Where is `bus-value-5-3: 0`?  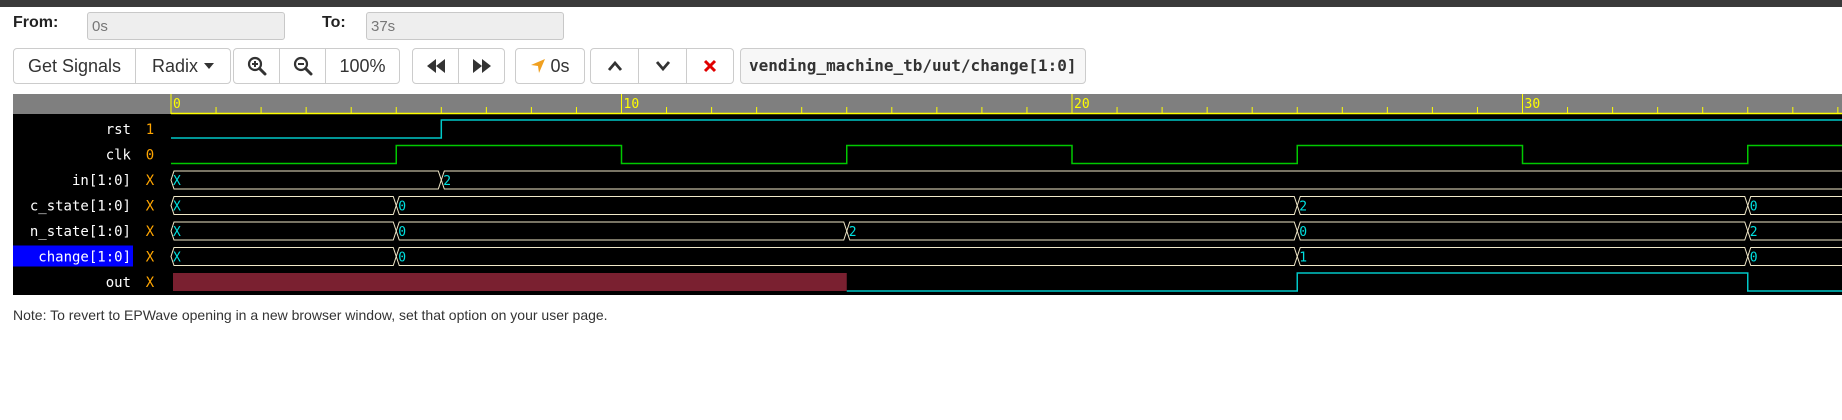 bus-value-5-3: 0 is located at coordinates (1754, 258).